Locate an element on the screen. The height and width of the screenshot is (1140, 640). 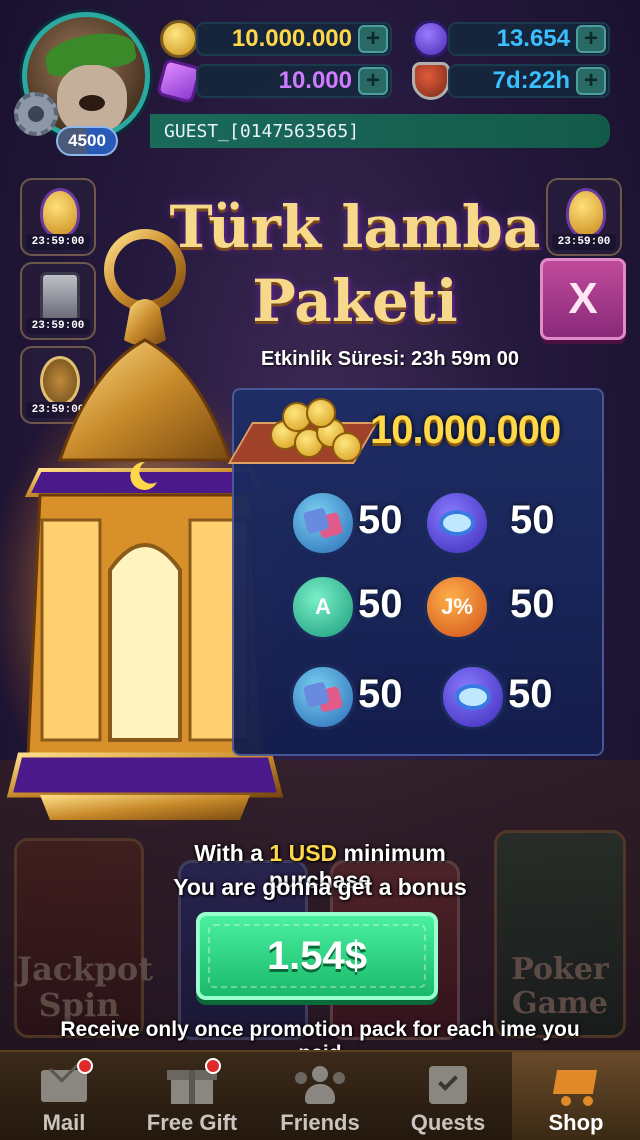
energy-value: 13.654 is located at coordinates (533, 38).